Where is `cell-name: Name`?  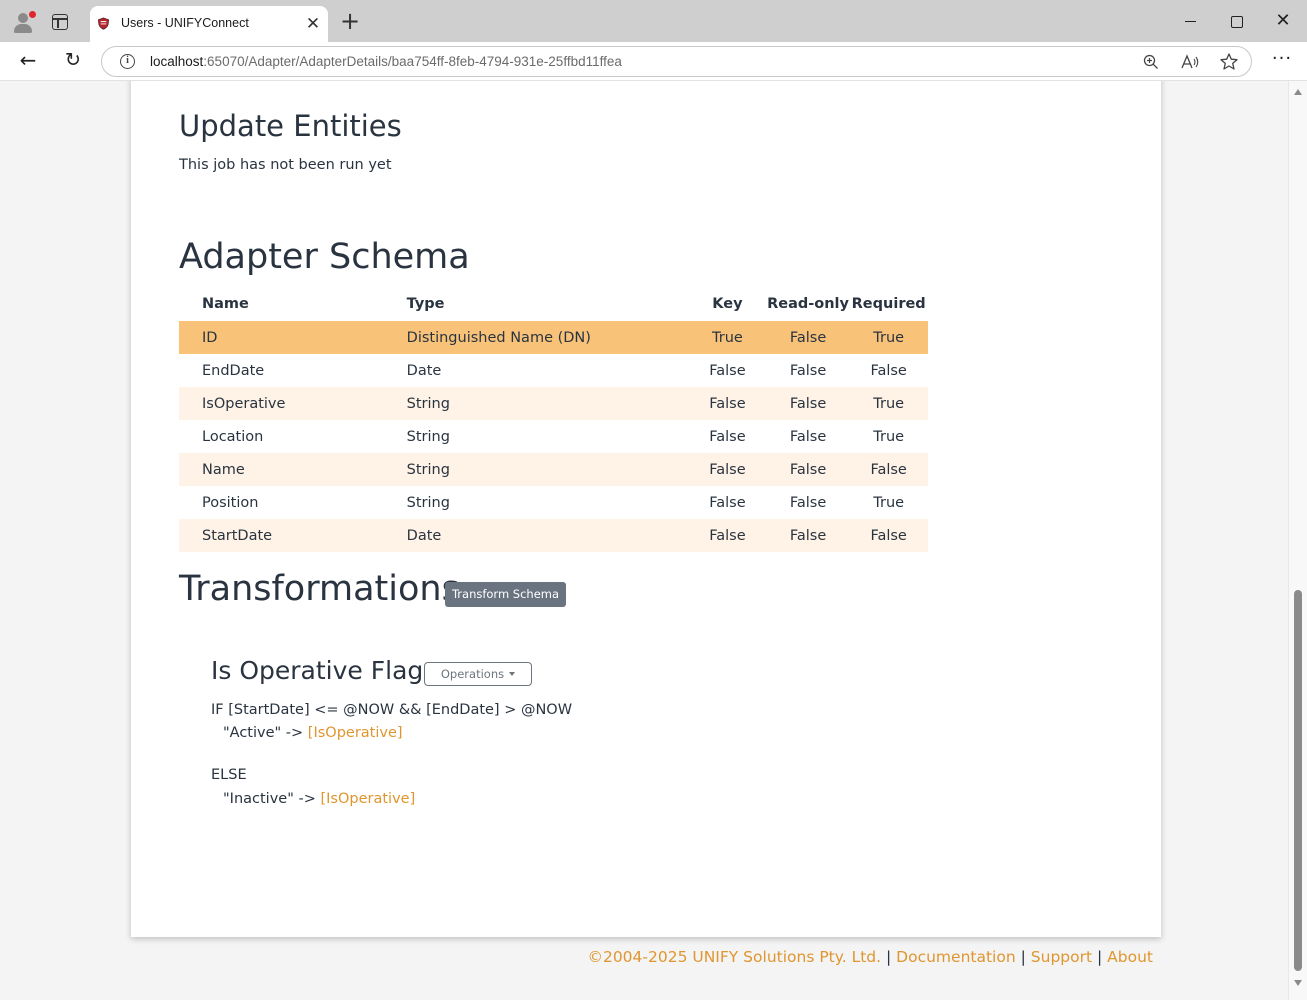
cell-name: Name is located at coordinates (281, 469).